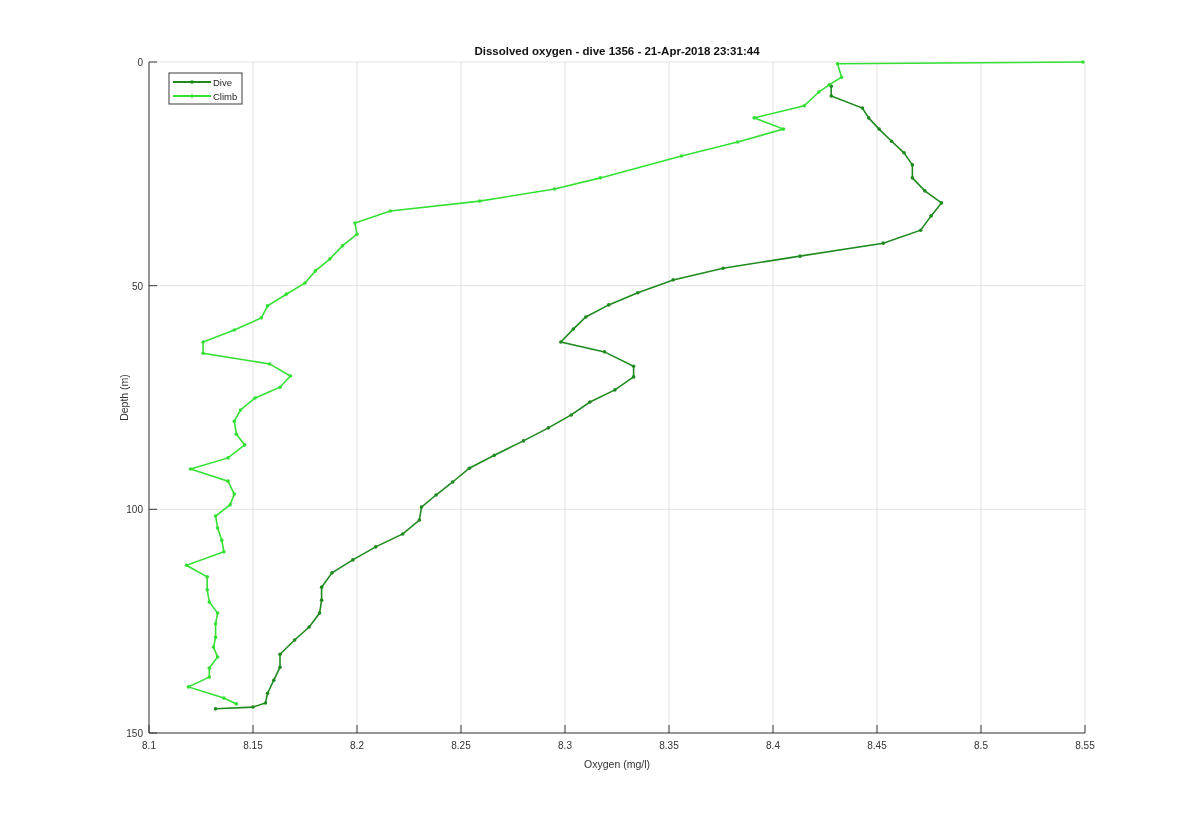 The height and width of the screenshot is (824, 1200). I want to click on tick-label: 100, so click(134, 510).